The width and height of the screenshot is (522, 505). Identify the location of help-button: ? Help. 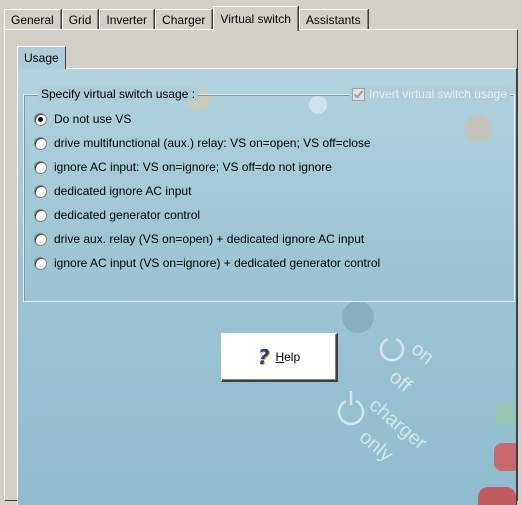
(279, 357).